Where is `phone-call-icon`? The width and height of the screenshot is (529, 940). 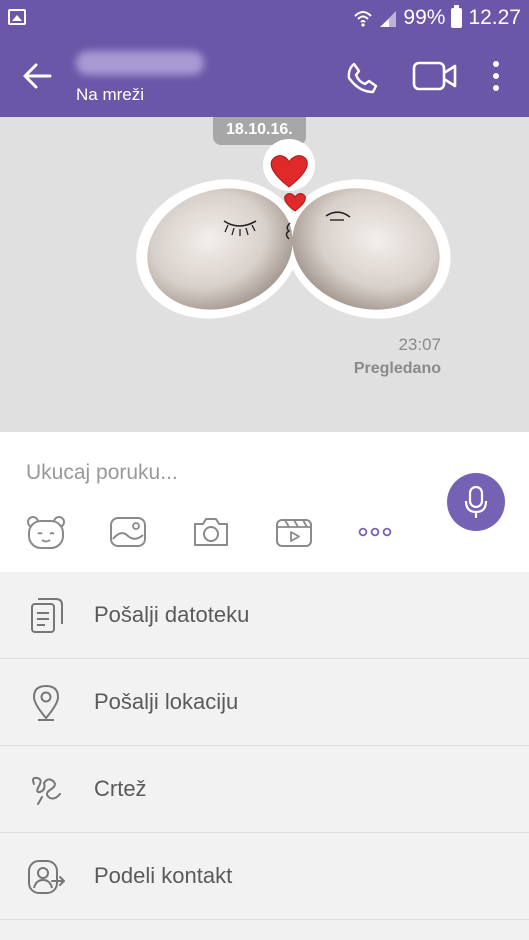 phone-call-icon is located at coordinates (362, 78).